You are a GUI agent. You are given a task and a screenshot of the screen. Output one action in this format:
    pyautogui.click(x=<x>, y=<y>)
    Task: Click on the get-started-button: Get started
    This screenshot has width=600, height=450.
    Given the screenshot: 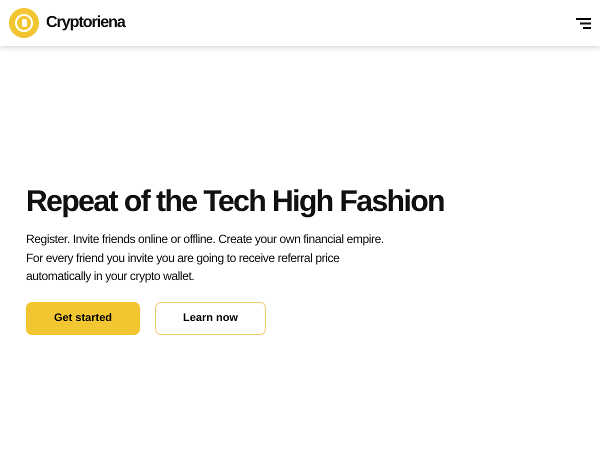 What is the action you would take?
    pyautogui.click(x=83, y=318)
    